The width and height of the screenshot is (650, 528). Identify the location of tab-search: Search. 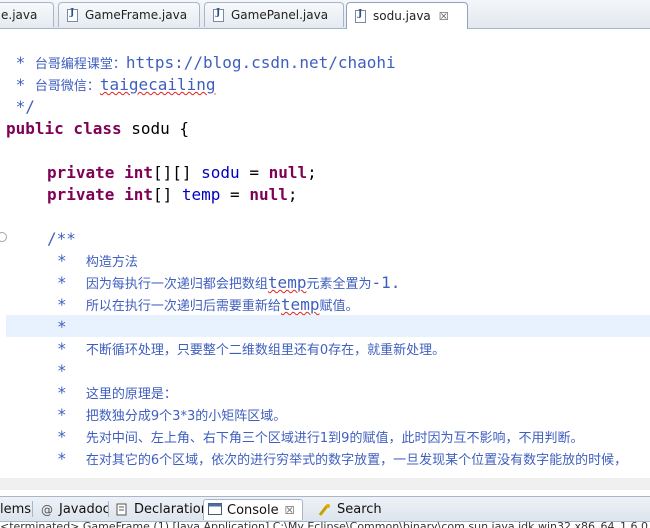
(350, 509).